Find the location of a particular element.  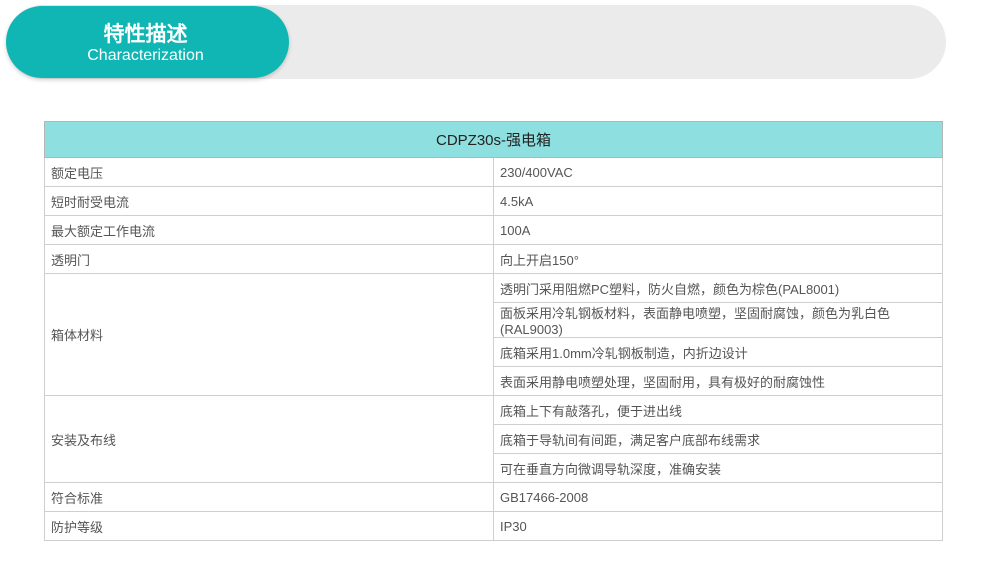

section-title: 特性描述 is located at coordinates (145, 34).